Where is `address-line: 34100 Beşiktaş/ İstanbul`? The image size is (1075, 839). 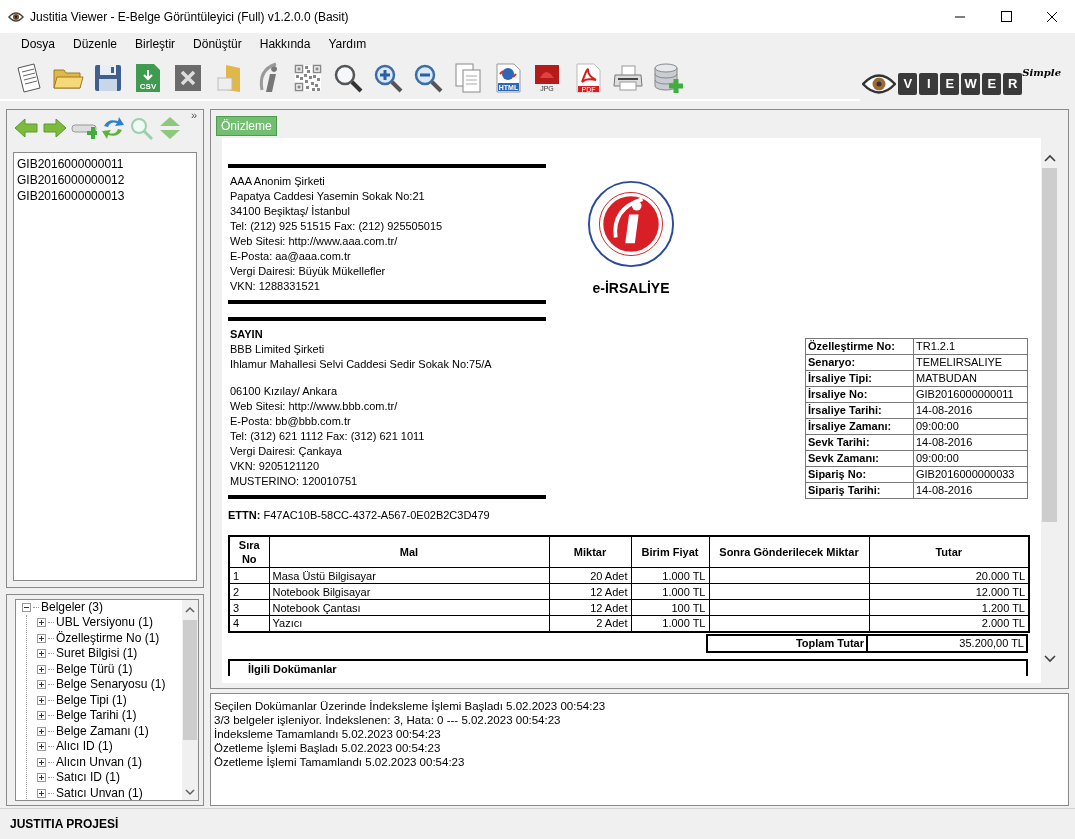
address-line: 34100 Beşiktaş/ İstanbul is located at coordinates (290, 211).